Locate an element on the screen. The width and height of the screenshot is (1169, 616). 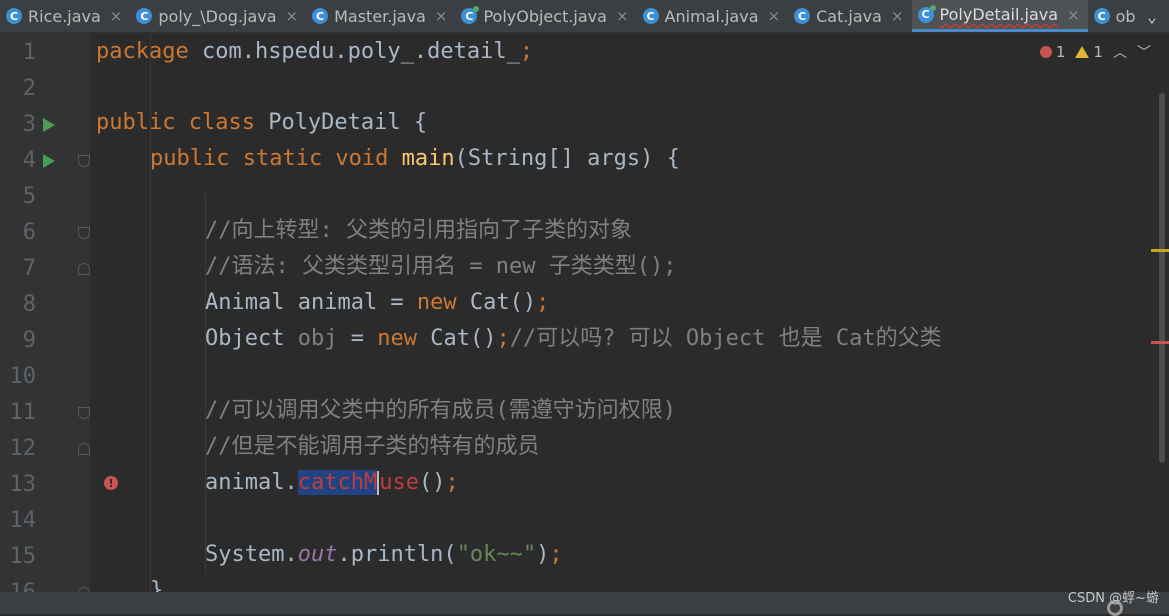
chevron-up-icon: ︿ is located at coordinates (1120, 52).